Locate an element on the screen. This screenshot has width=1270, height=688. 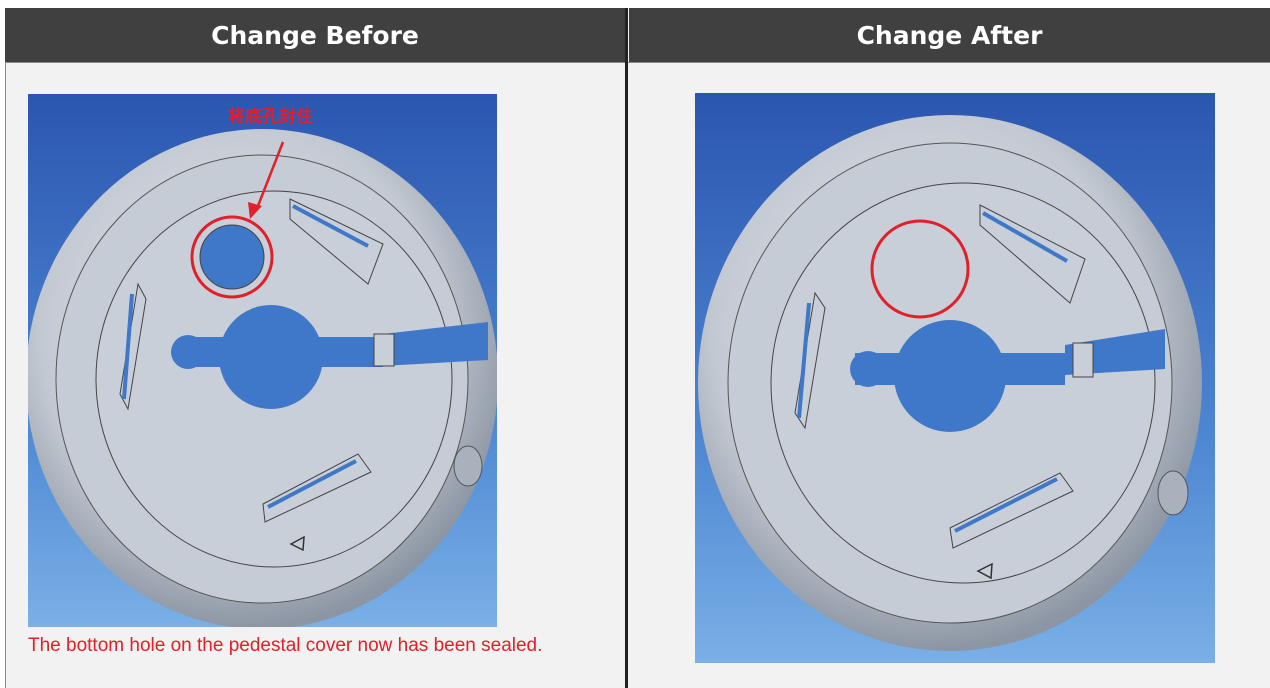
column-title-before: Change Before is located at coordinates (315, 35).